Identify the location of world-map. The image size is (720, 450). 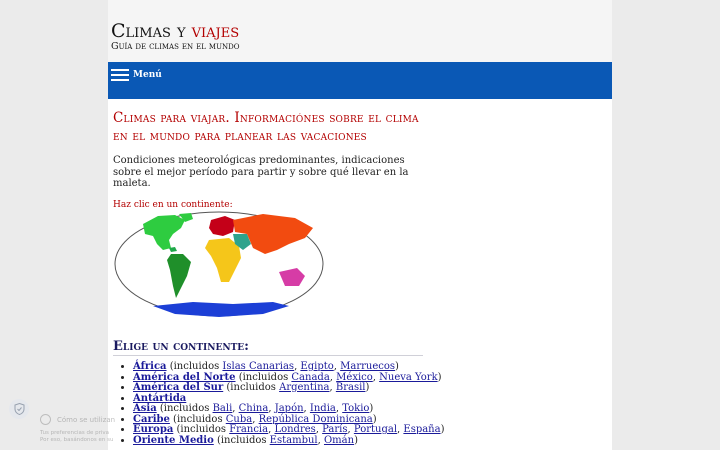
(219, 264).